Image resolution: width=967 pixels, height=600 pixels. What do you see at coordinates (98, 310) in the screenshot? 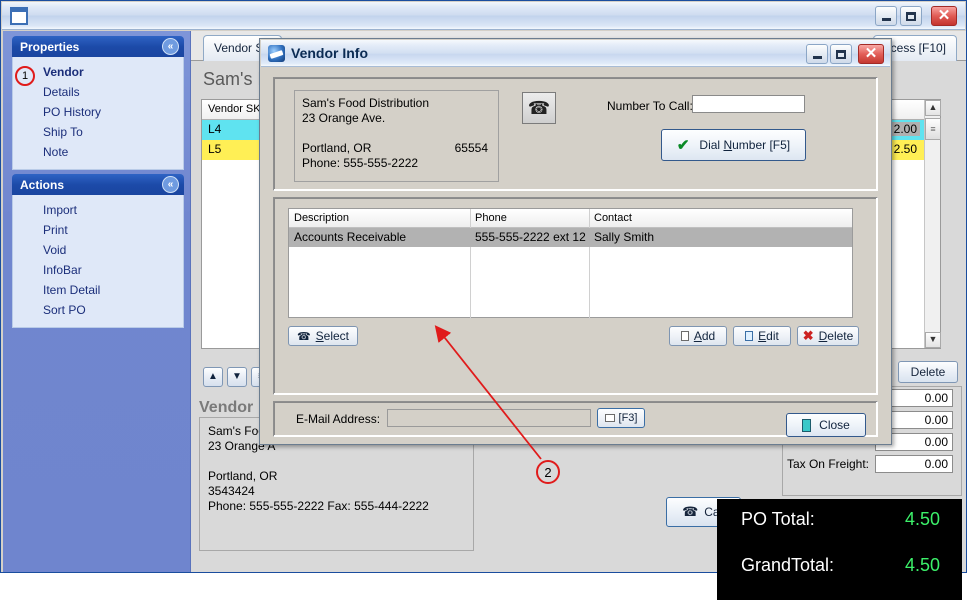
I see `sidebar-item-sort-po: Sort PO` at bounding box center [98, 310].